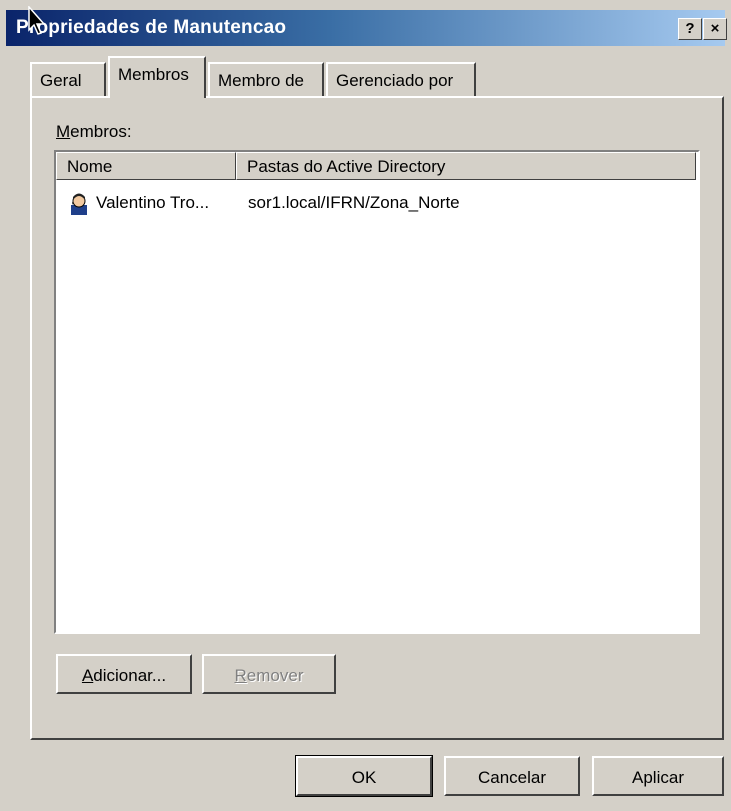  What do you see at coordinates (37, 20) in the screenshot?
I see `mouse-cursor-icon` at bounding box center [37, 20].